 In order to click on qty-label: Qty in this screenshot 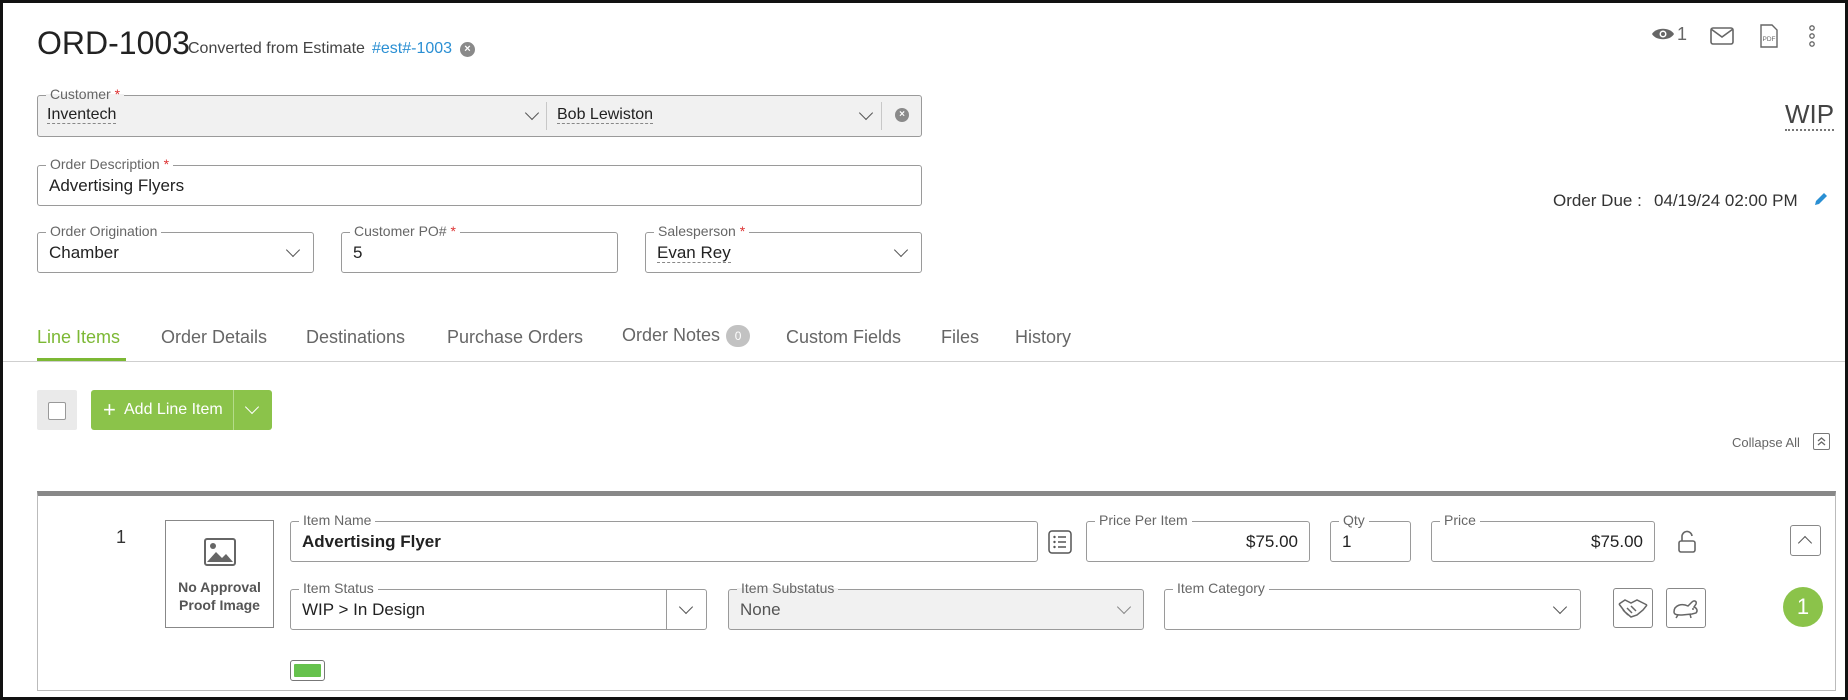, I will do `click(1354, 520)`.